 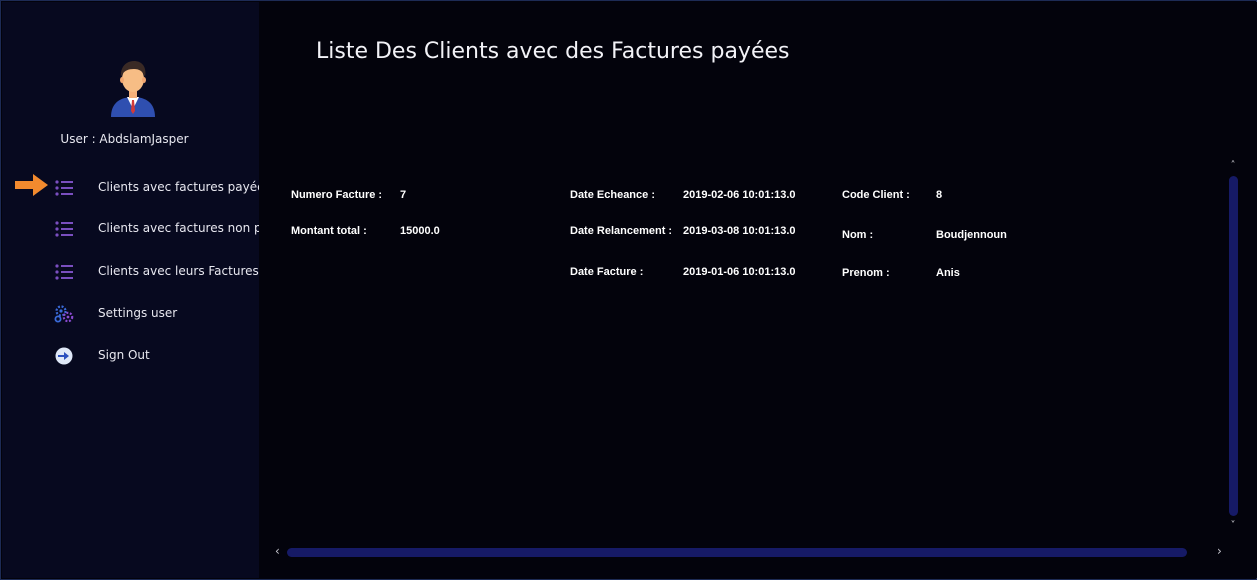 I want to click on vertical-scroll-thumb, so click(x=1233, y=346).